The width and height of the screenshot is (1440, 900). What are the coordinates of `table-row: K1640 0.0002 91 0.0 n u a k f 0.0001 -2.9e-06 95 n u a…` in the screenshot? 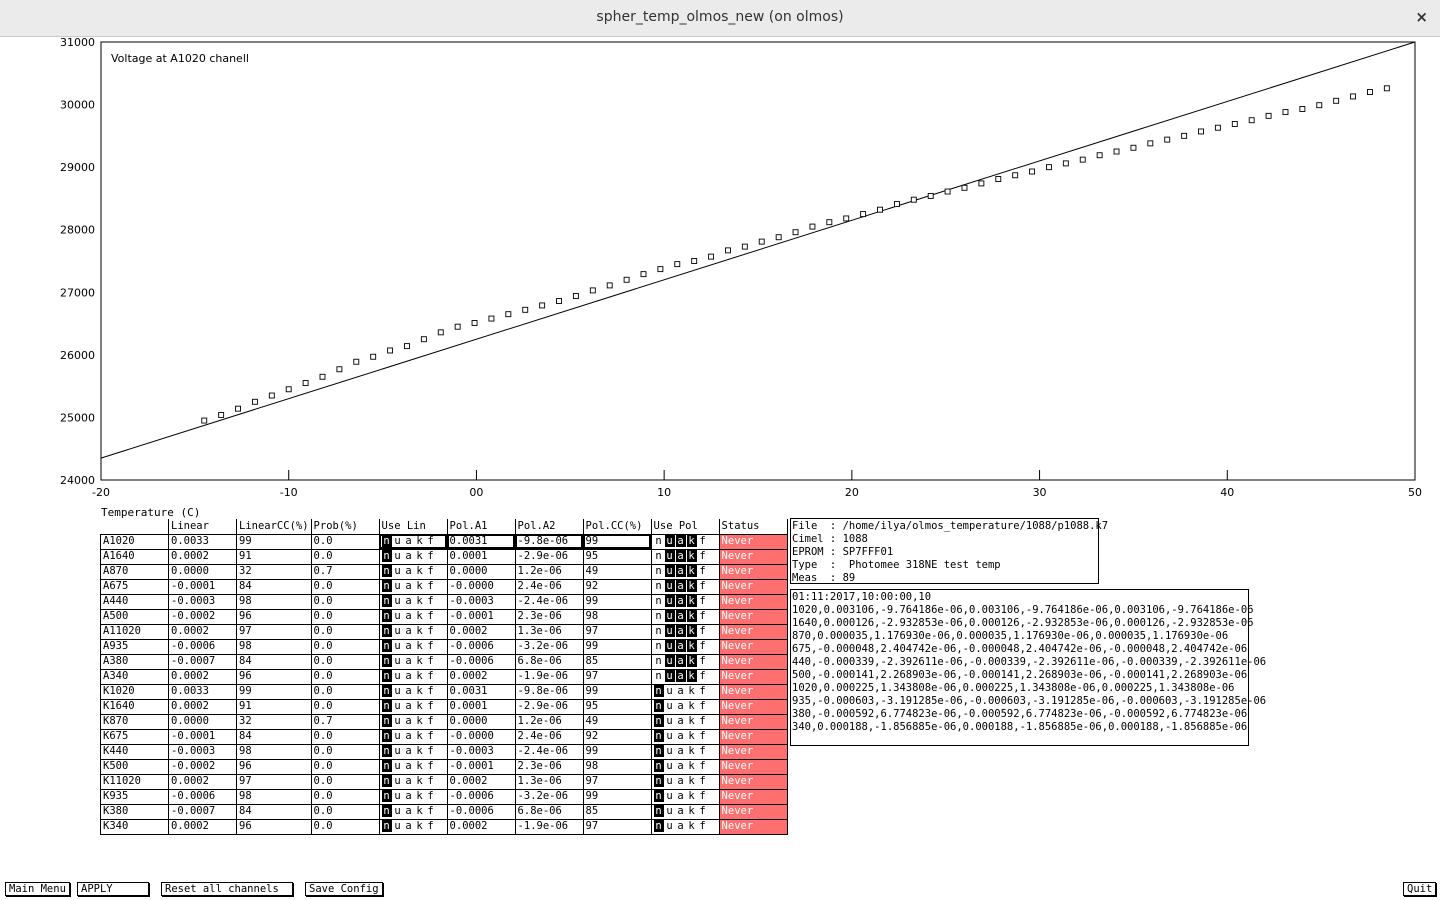 It's located at (444, 706).